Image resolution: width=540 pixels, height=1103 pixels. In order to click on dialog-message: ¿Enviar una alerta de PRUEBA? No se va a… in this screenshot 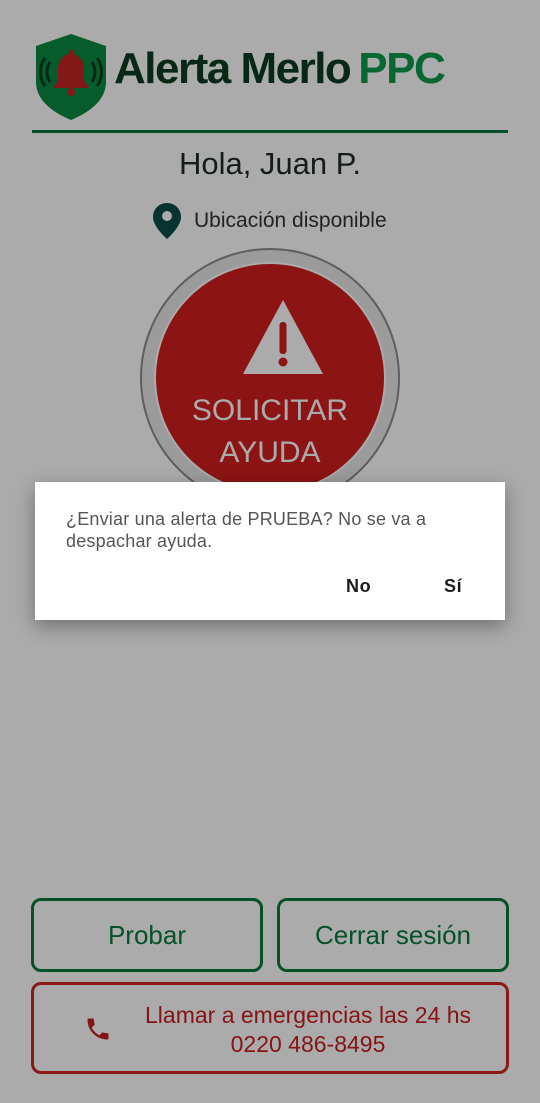, I will do `click(246, 530)`.